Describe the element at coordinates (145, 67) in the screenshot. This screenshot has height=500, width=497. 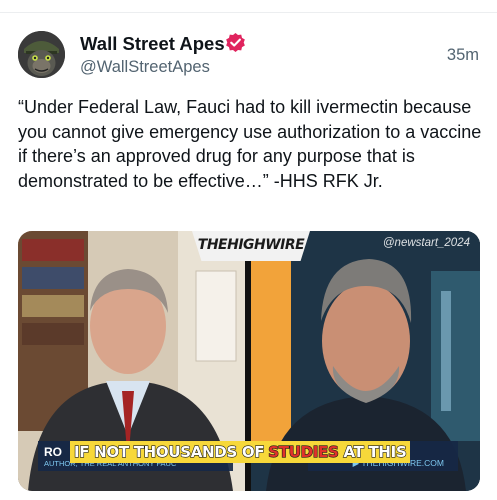
I see `author-handle: @WallStreetApes` at that location.